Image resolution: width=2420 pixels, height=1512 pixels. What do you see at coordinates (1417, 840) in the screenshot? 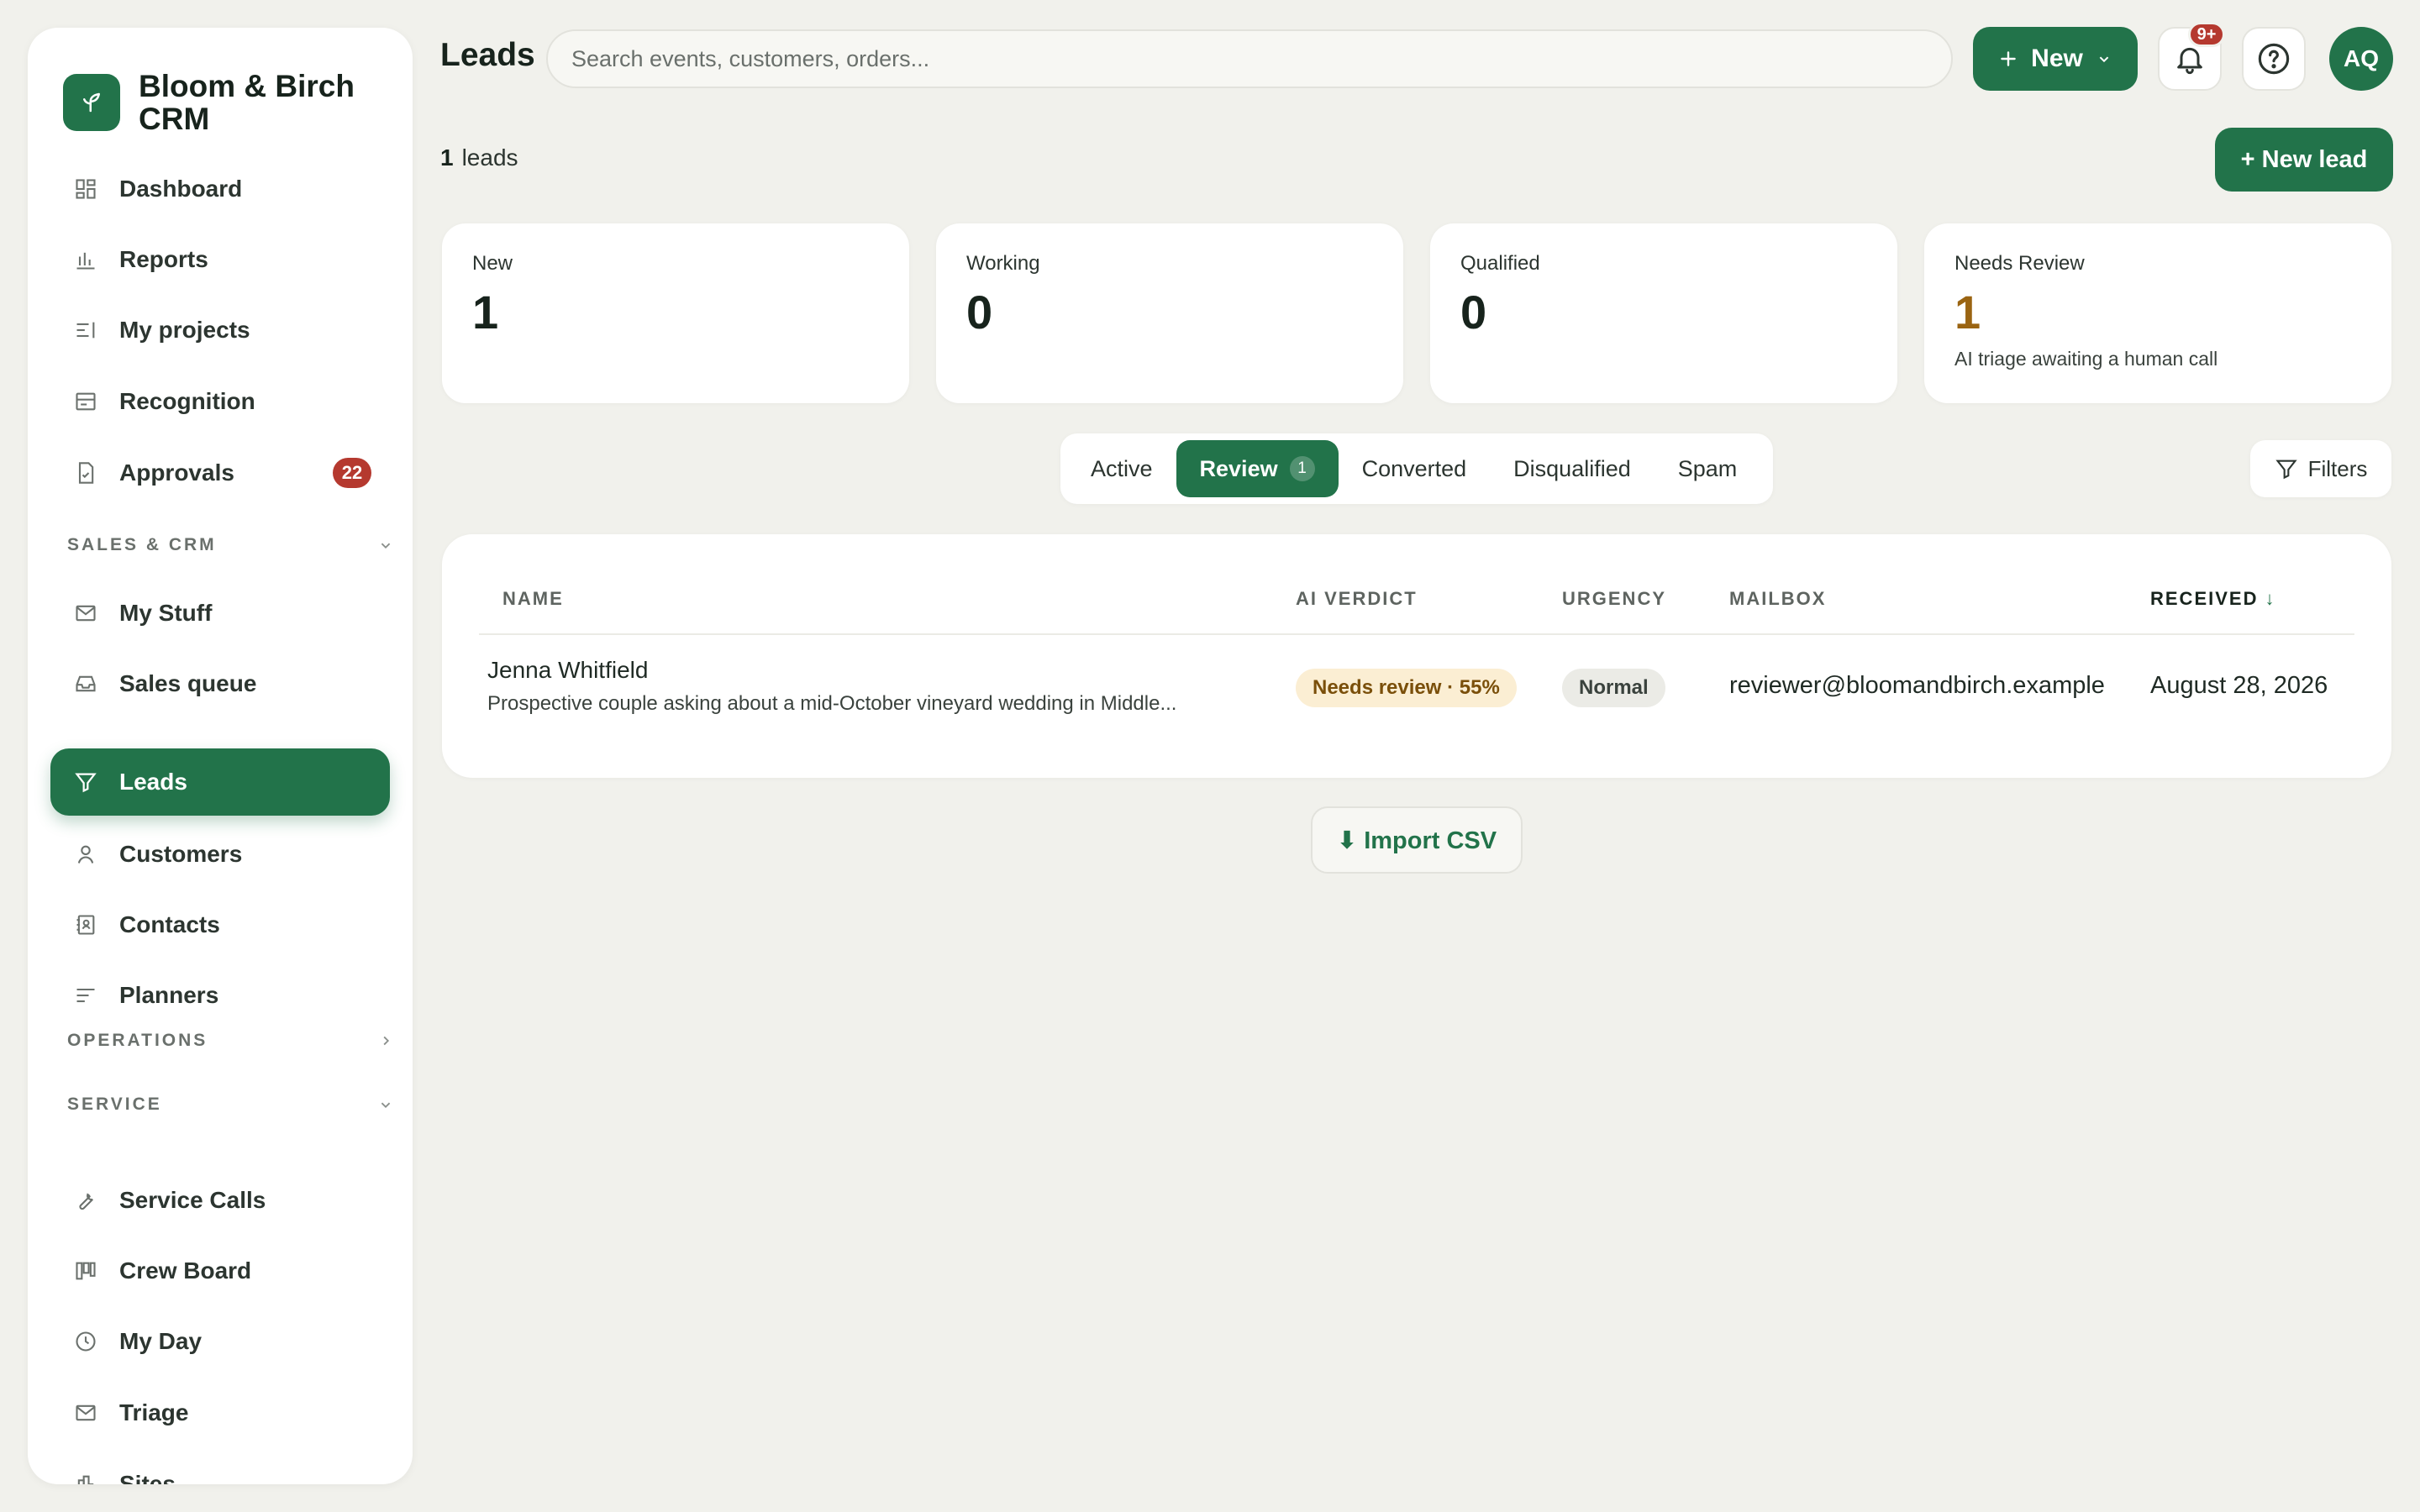
I see `import-csv-button: ⬇ Import CSV` at bounding box center [1417, 840].